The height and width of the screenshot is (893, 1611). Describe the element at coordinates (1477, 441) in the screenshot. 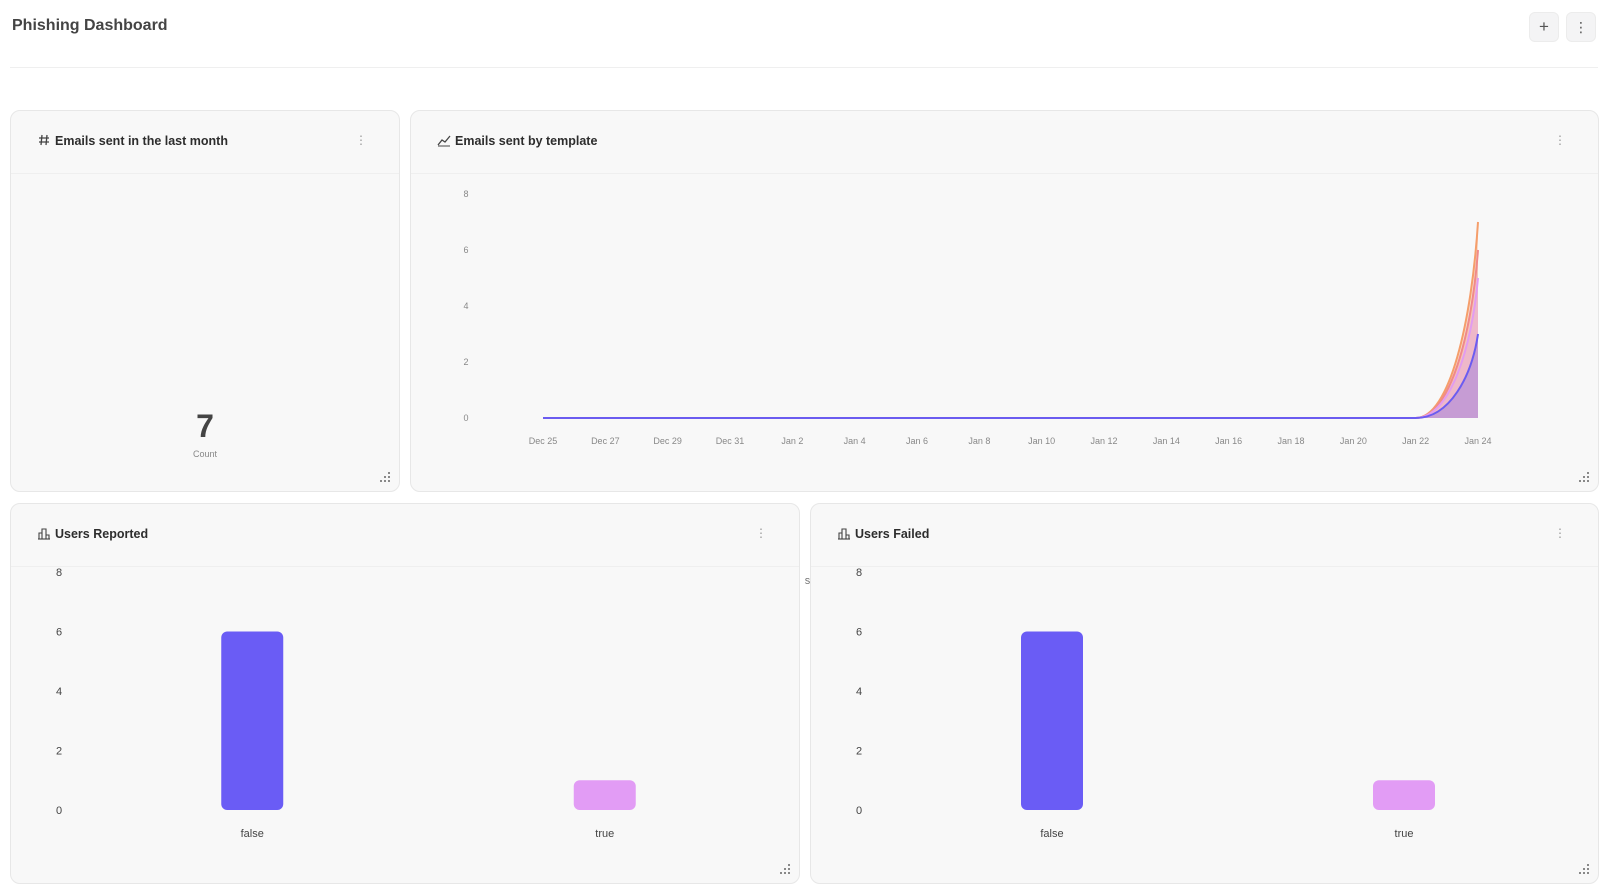

I see `x-tick-label: Jan 24` at that location.